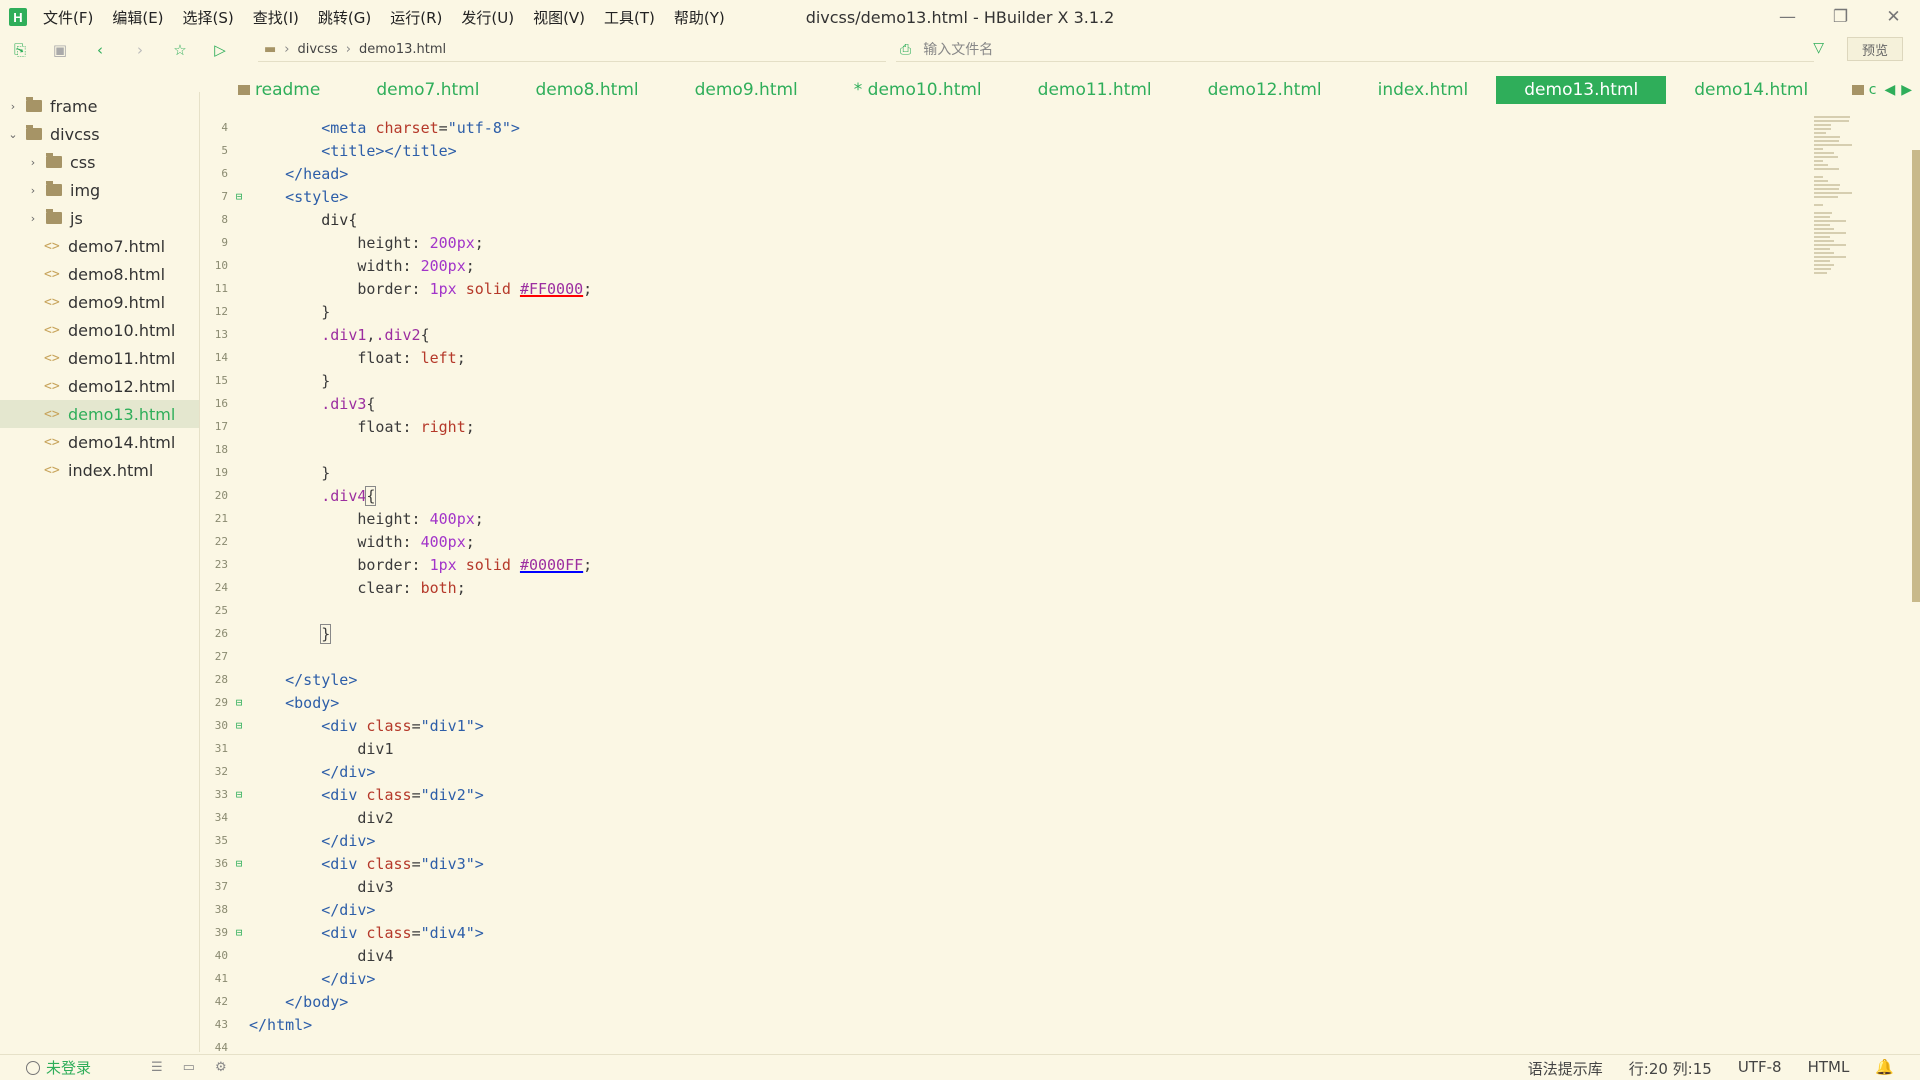  What do you see at coordinates (221, 1067) in the screenshot?
I see `plugin-icon: ⚙` at bounding box center [221, 1067].